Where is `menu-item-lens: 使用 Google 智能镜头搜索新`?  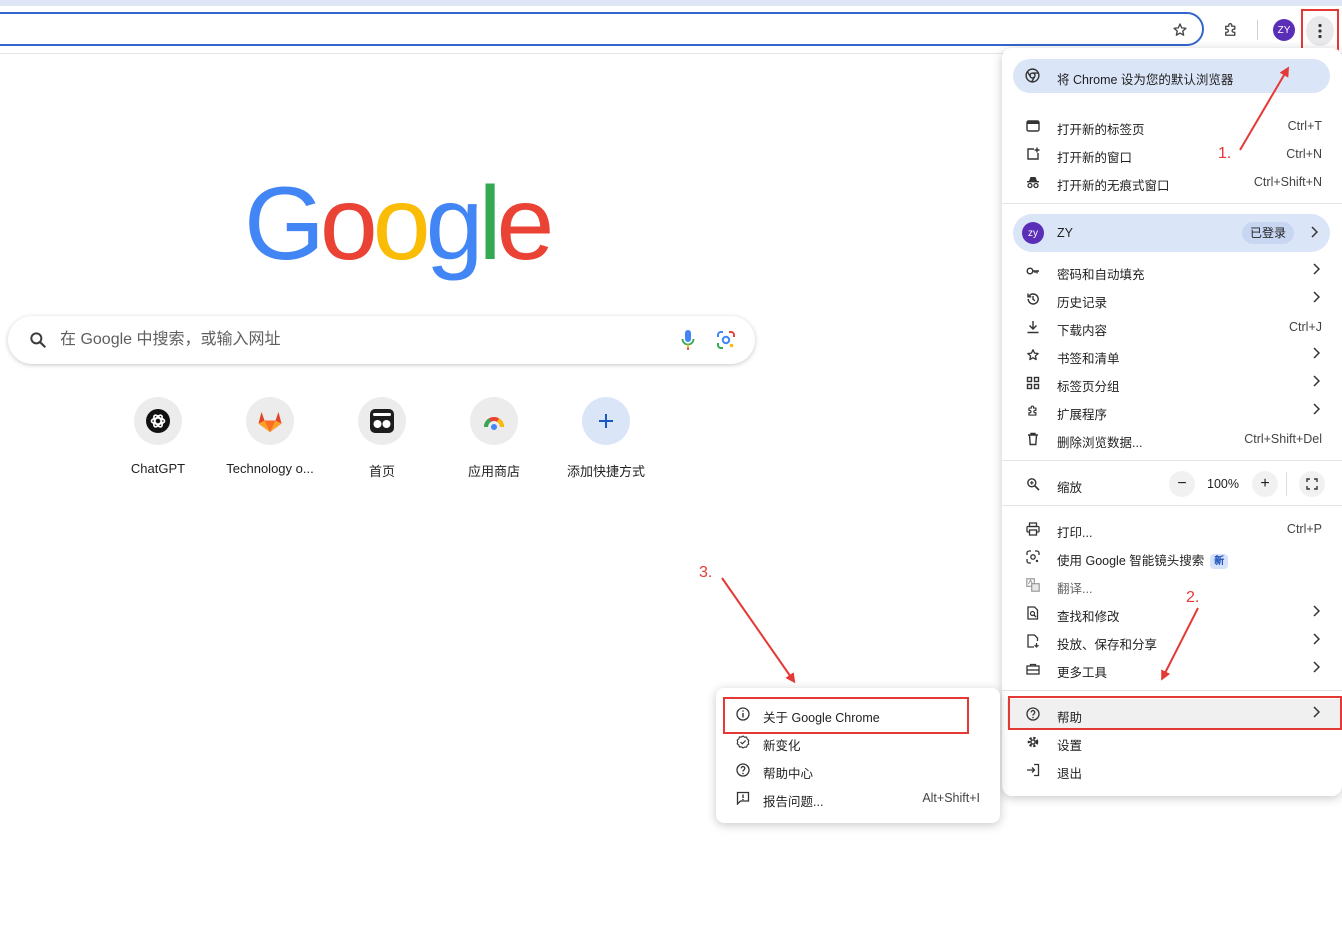 menu-item-lens: 使用 Google 智能镜头搜索新 is located at coordinates (1172, 557).